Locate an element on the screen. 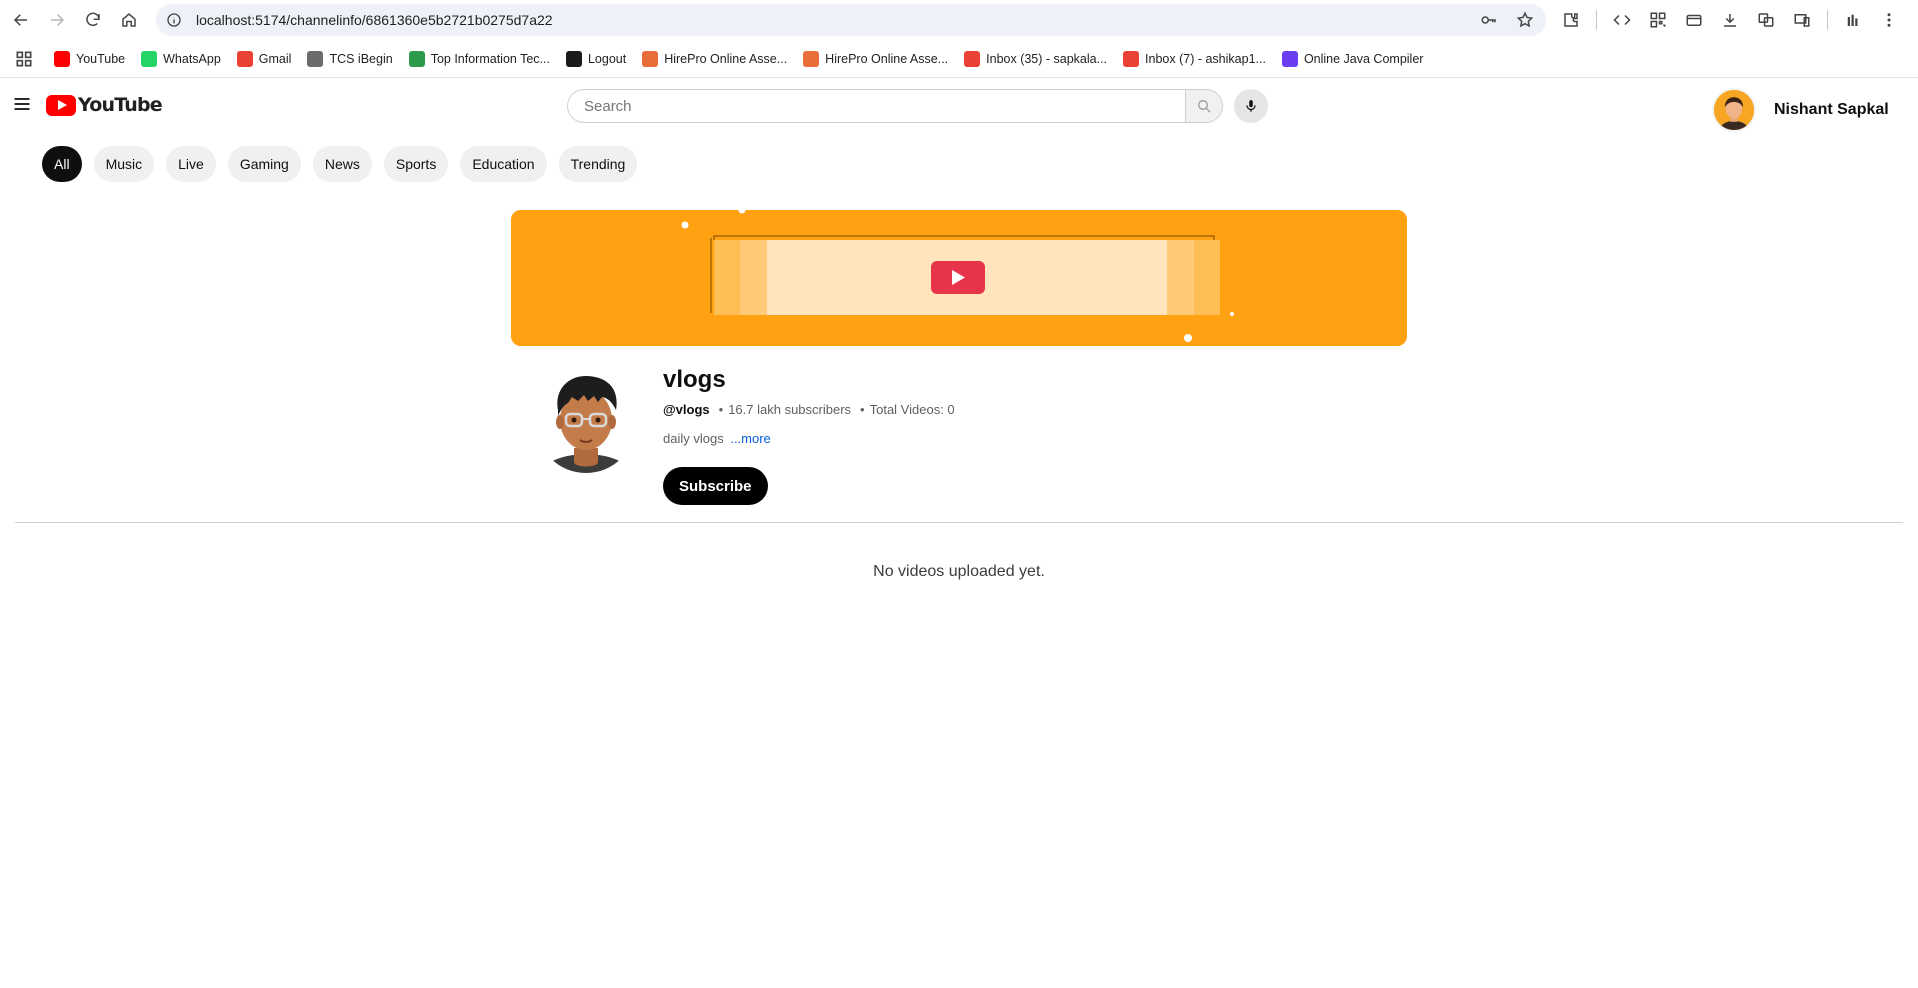  chip-news: News is located at coordinates (342, 164).